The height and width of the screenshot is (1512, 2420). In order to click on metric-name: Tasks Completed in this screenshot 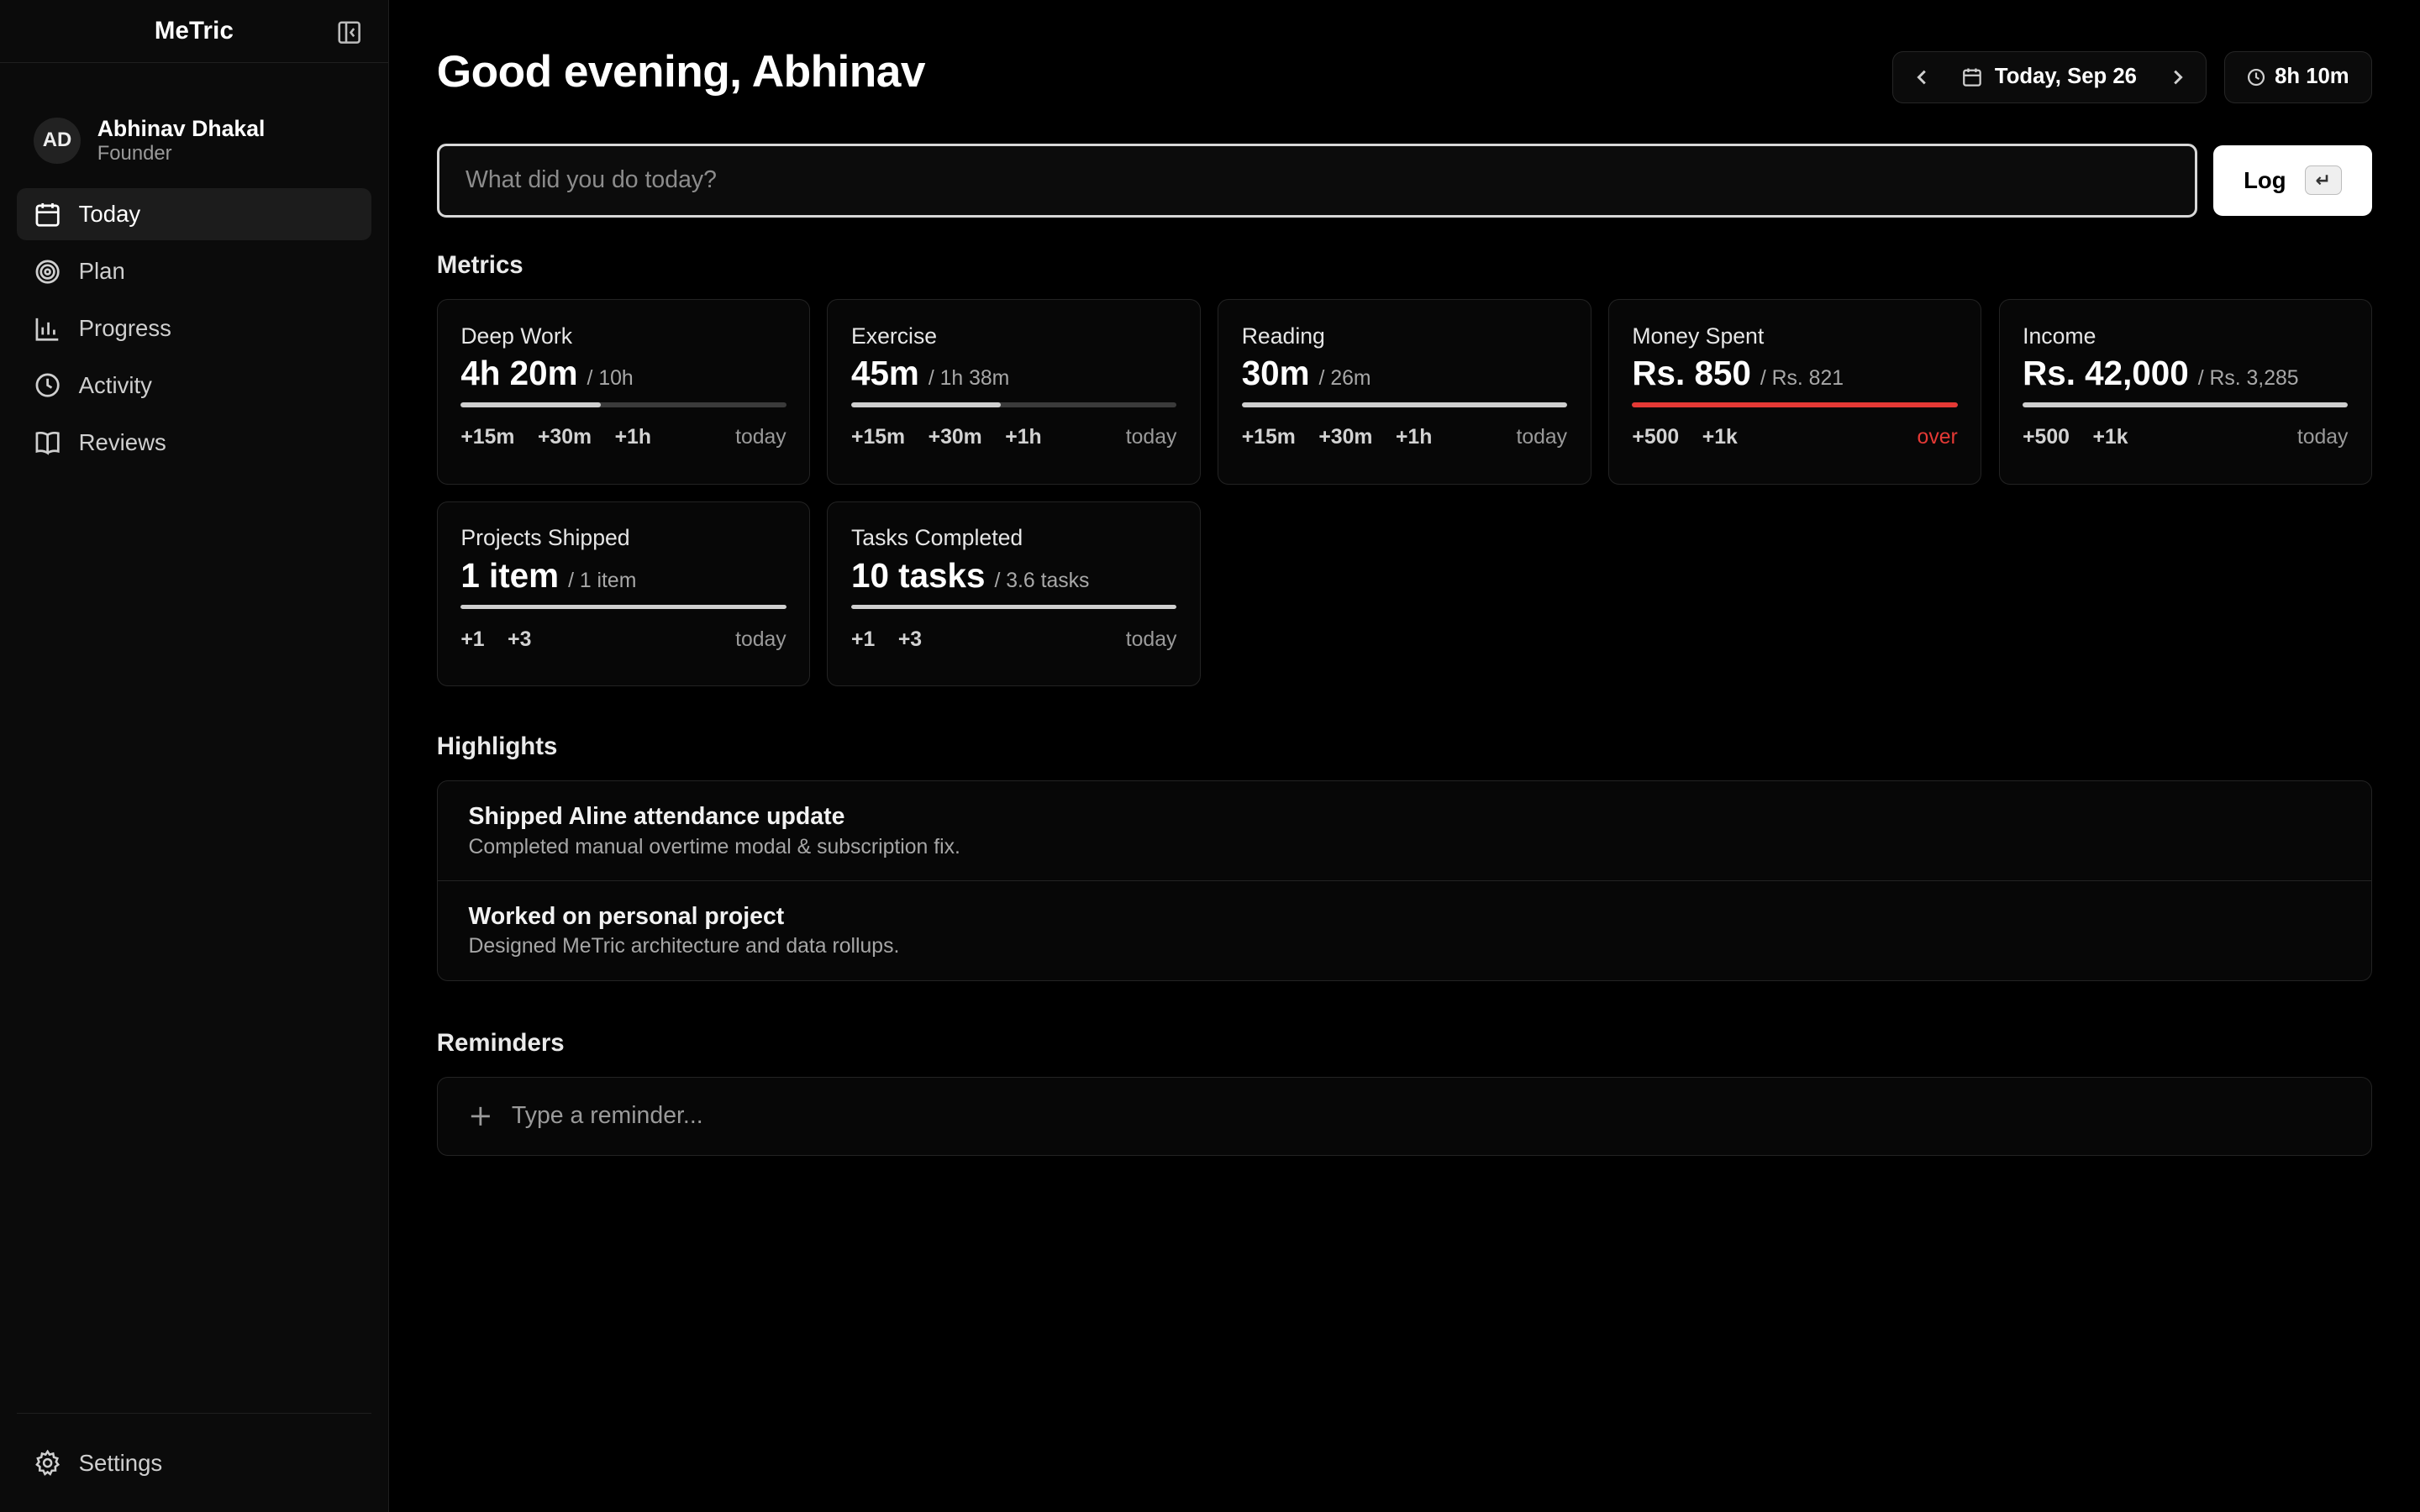, I will do `click(937, 538)`.